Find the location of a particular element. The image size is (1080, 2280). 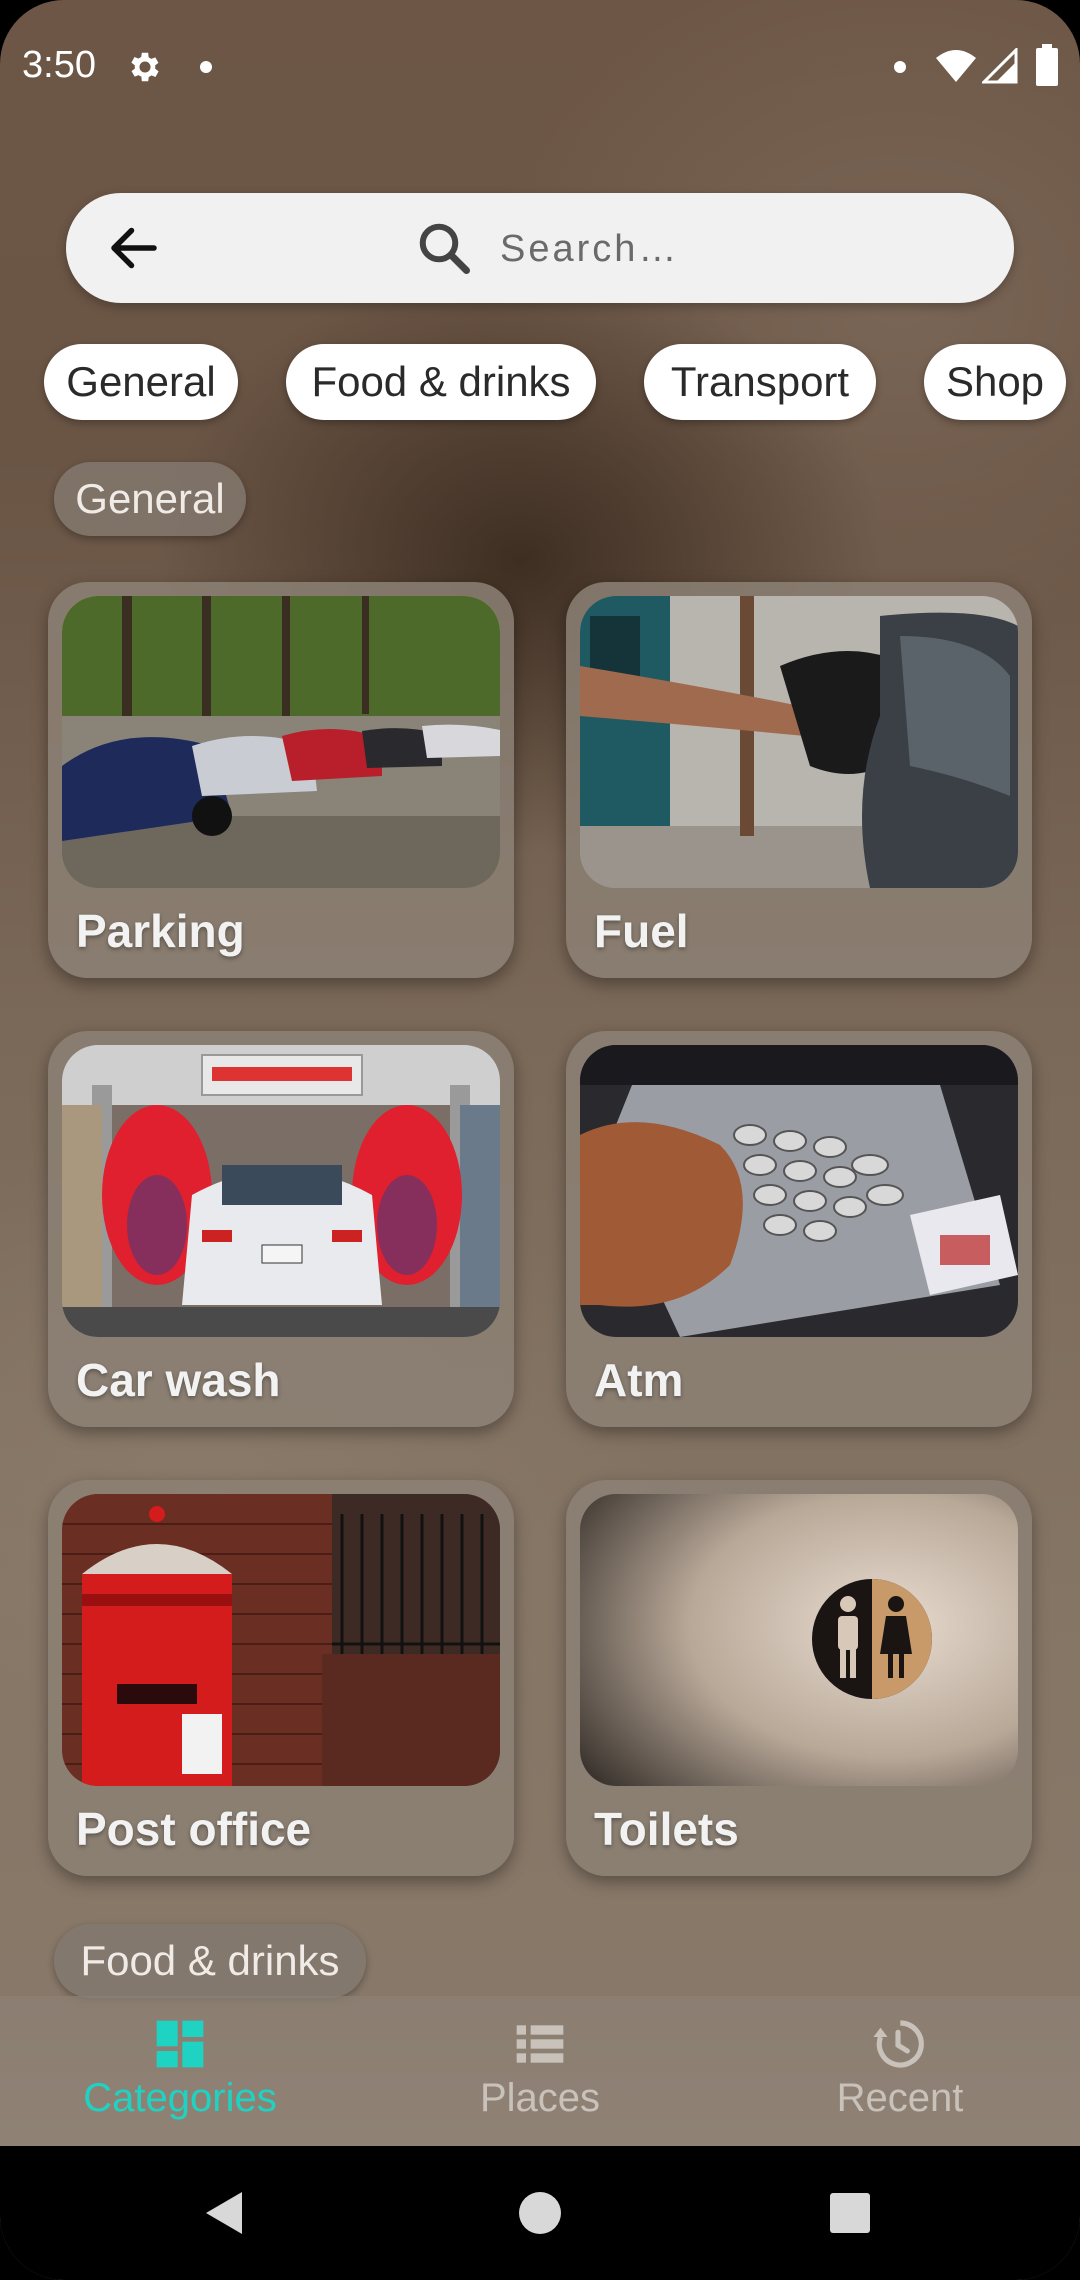

category-card-post-office: Post office is located at coordinates (281, 1678).